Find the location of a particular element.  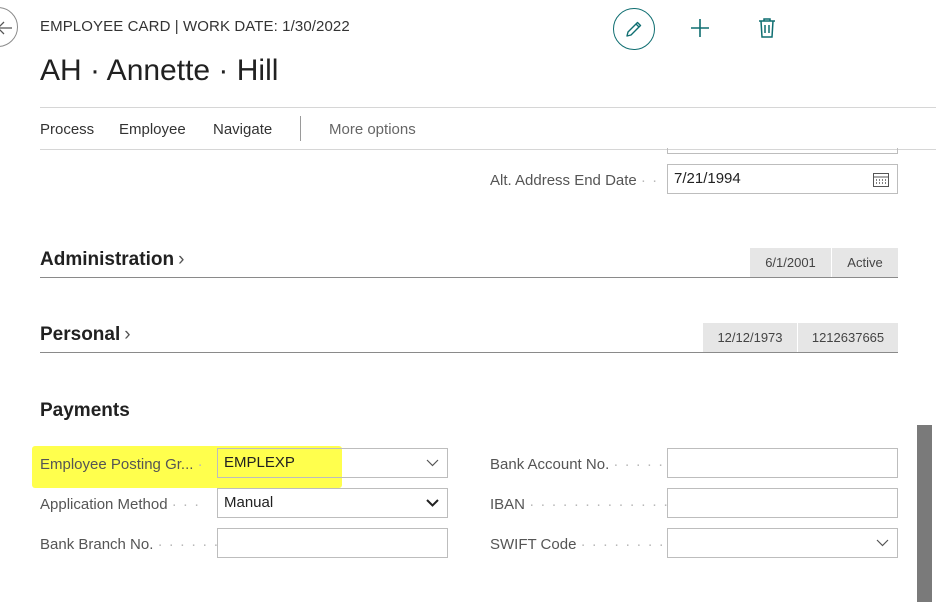

label-dots: · · · · · · is located at coordinates (188, 544).